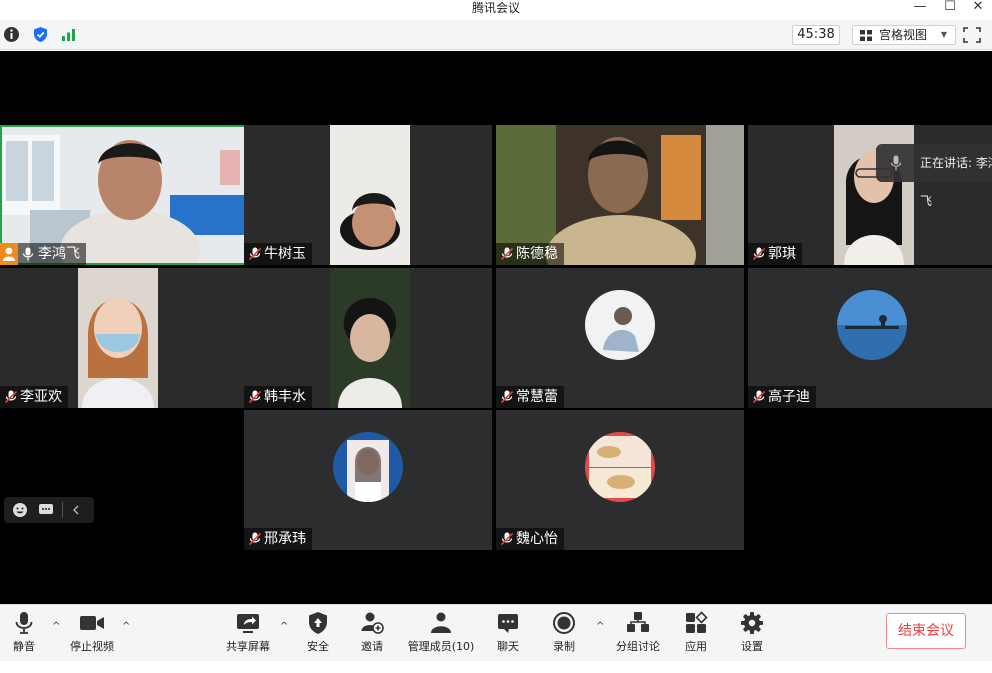 The width and height of the screenshot is (992, 673). I want to click on chevron-down-icon: ▼, so click(943, 34).